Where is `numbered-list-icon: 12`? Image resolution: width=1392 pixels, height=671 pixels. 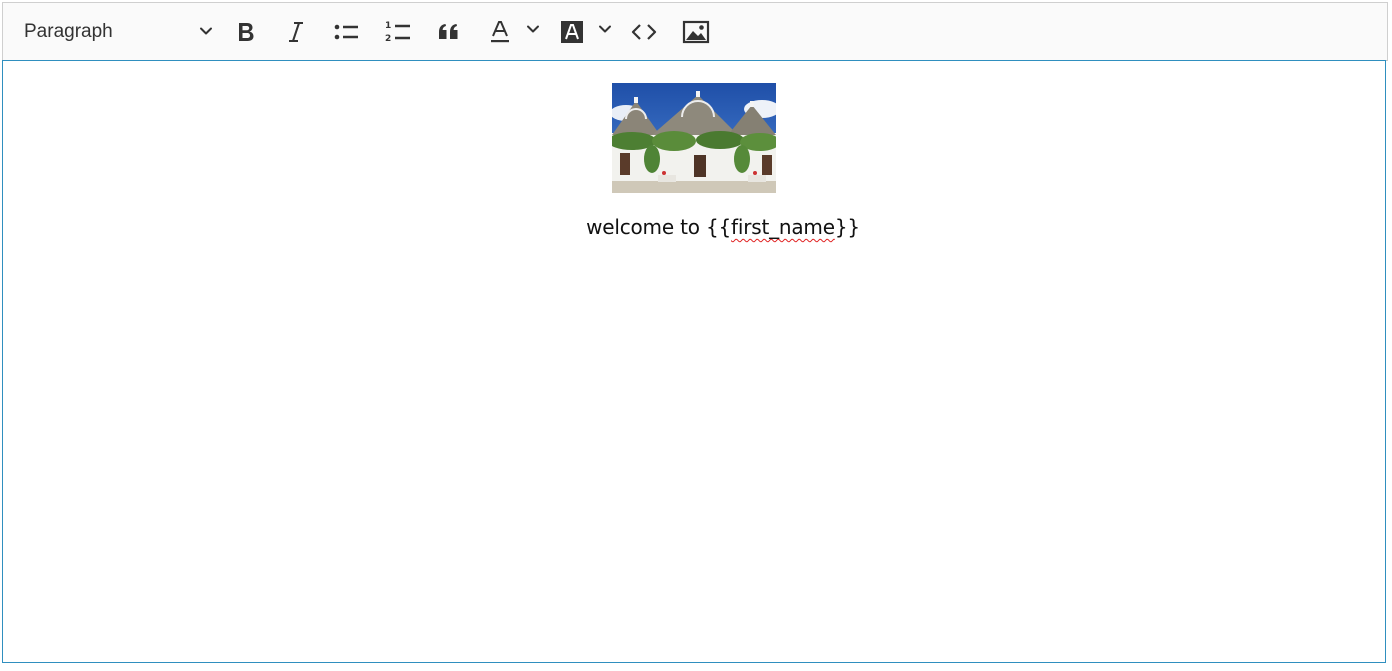
numbered-list-icon: 12 is located at coordinates (398, 32).